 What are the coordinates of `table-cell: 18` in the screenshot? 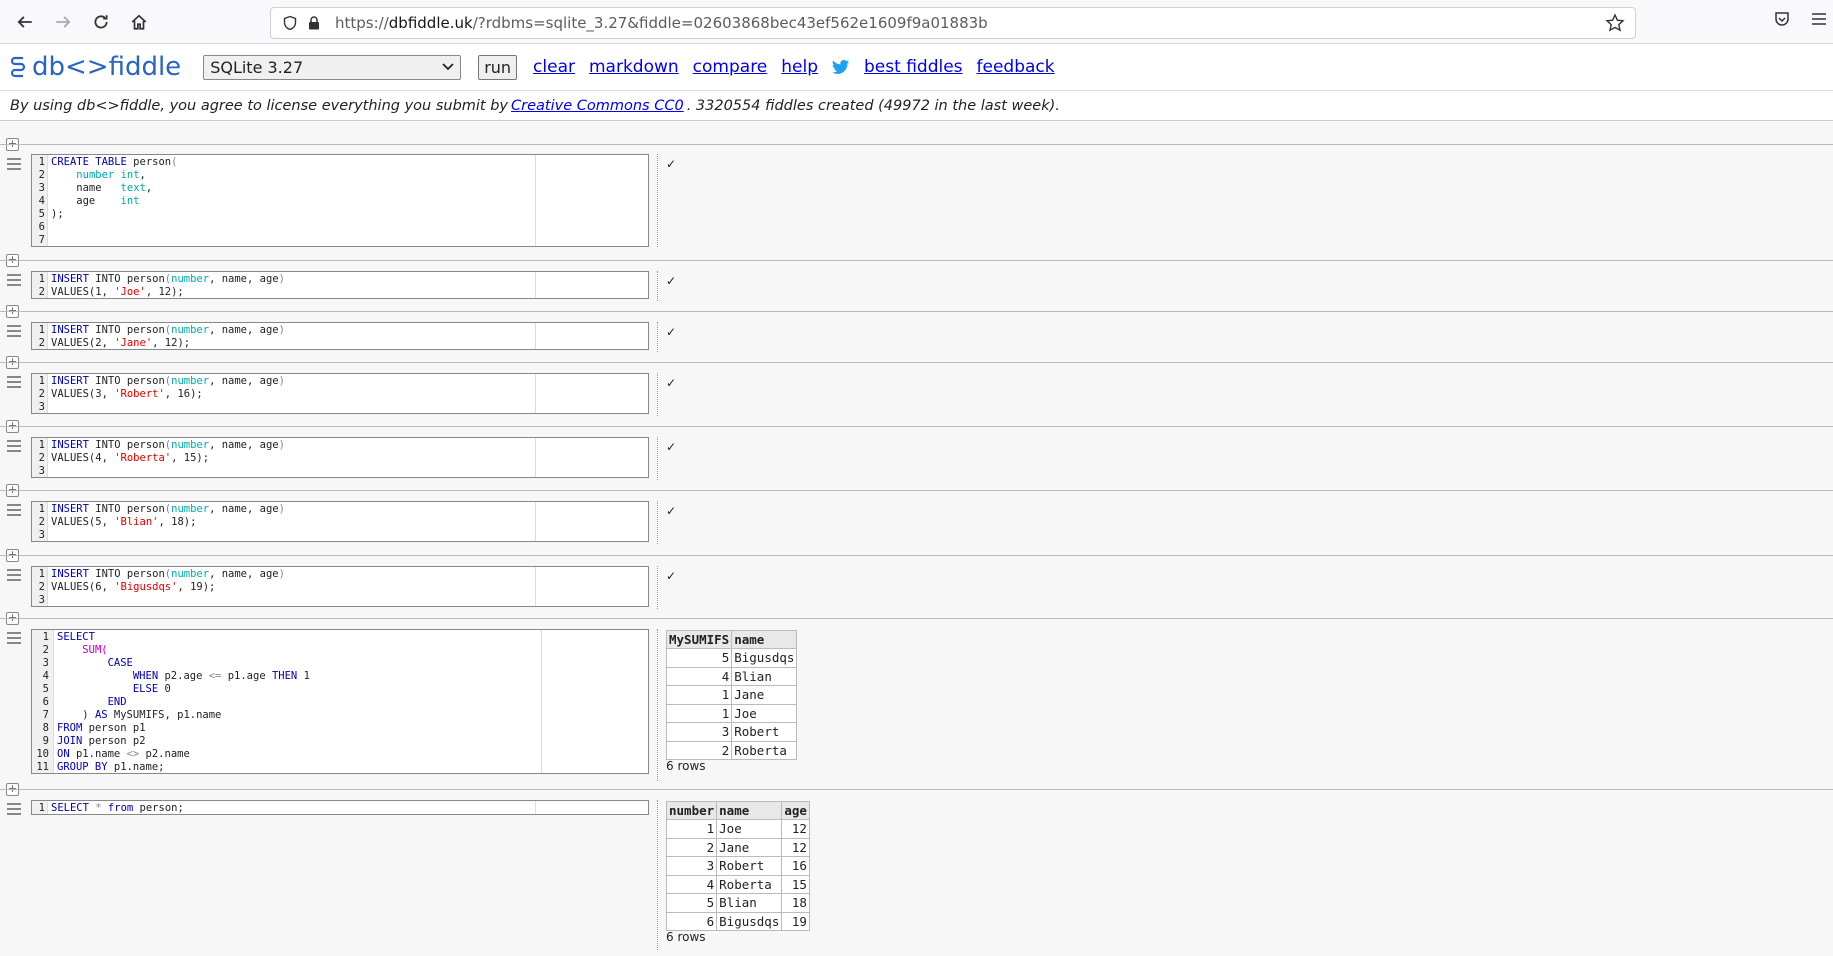 It's located at (795, 903).